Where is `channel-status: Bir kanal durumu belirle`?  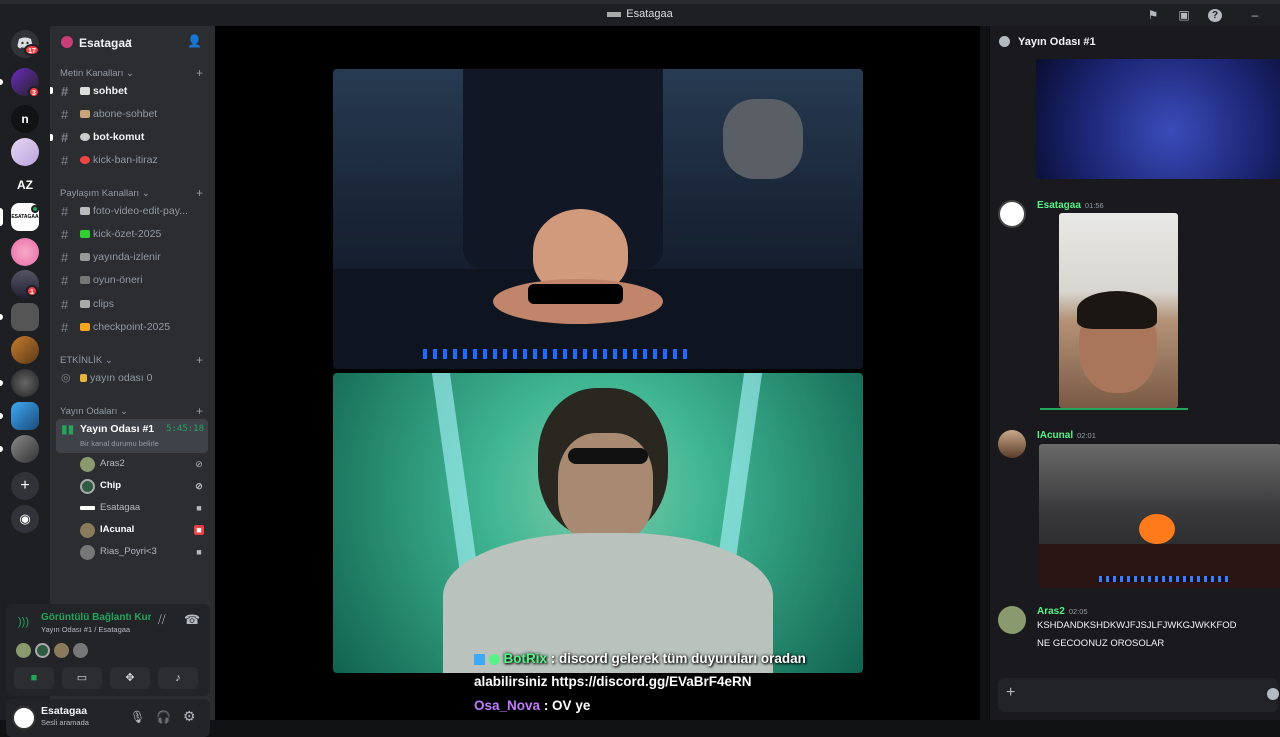
channel-status: Bir kanal durumu belirle is located at coordinates (119, 443).